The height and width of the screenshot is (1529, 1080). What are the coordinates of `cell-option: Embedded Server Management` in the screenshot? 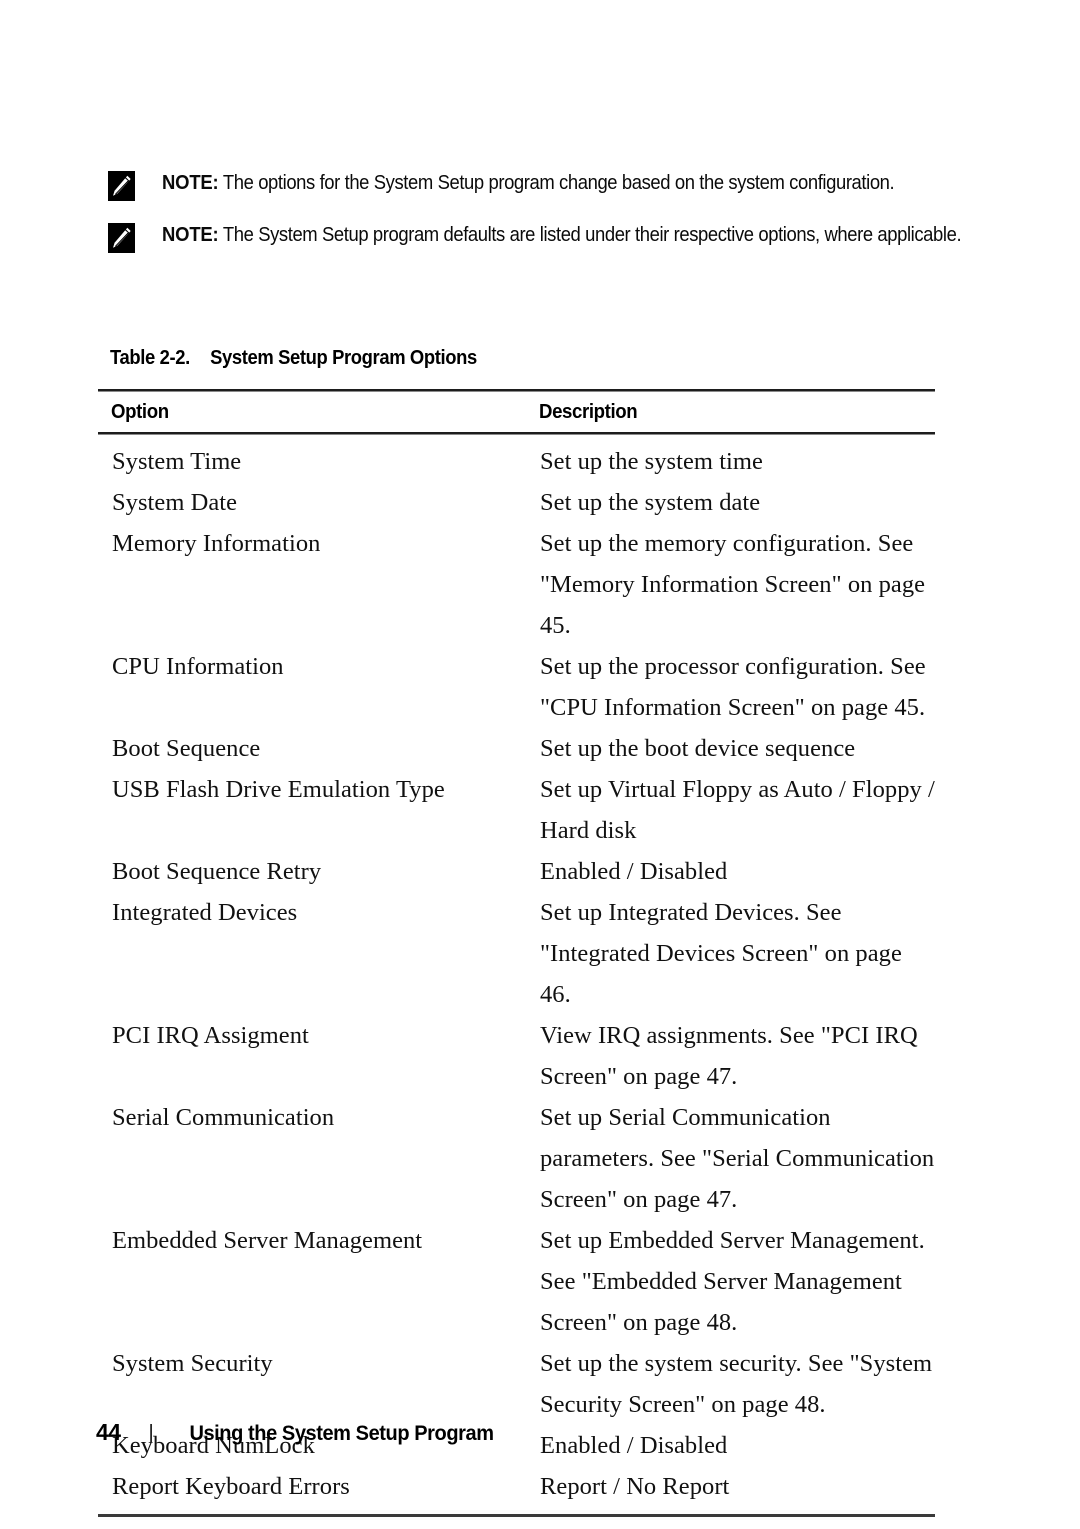 It's located at (267, 1240).